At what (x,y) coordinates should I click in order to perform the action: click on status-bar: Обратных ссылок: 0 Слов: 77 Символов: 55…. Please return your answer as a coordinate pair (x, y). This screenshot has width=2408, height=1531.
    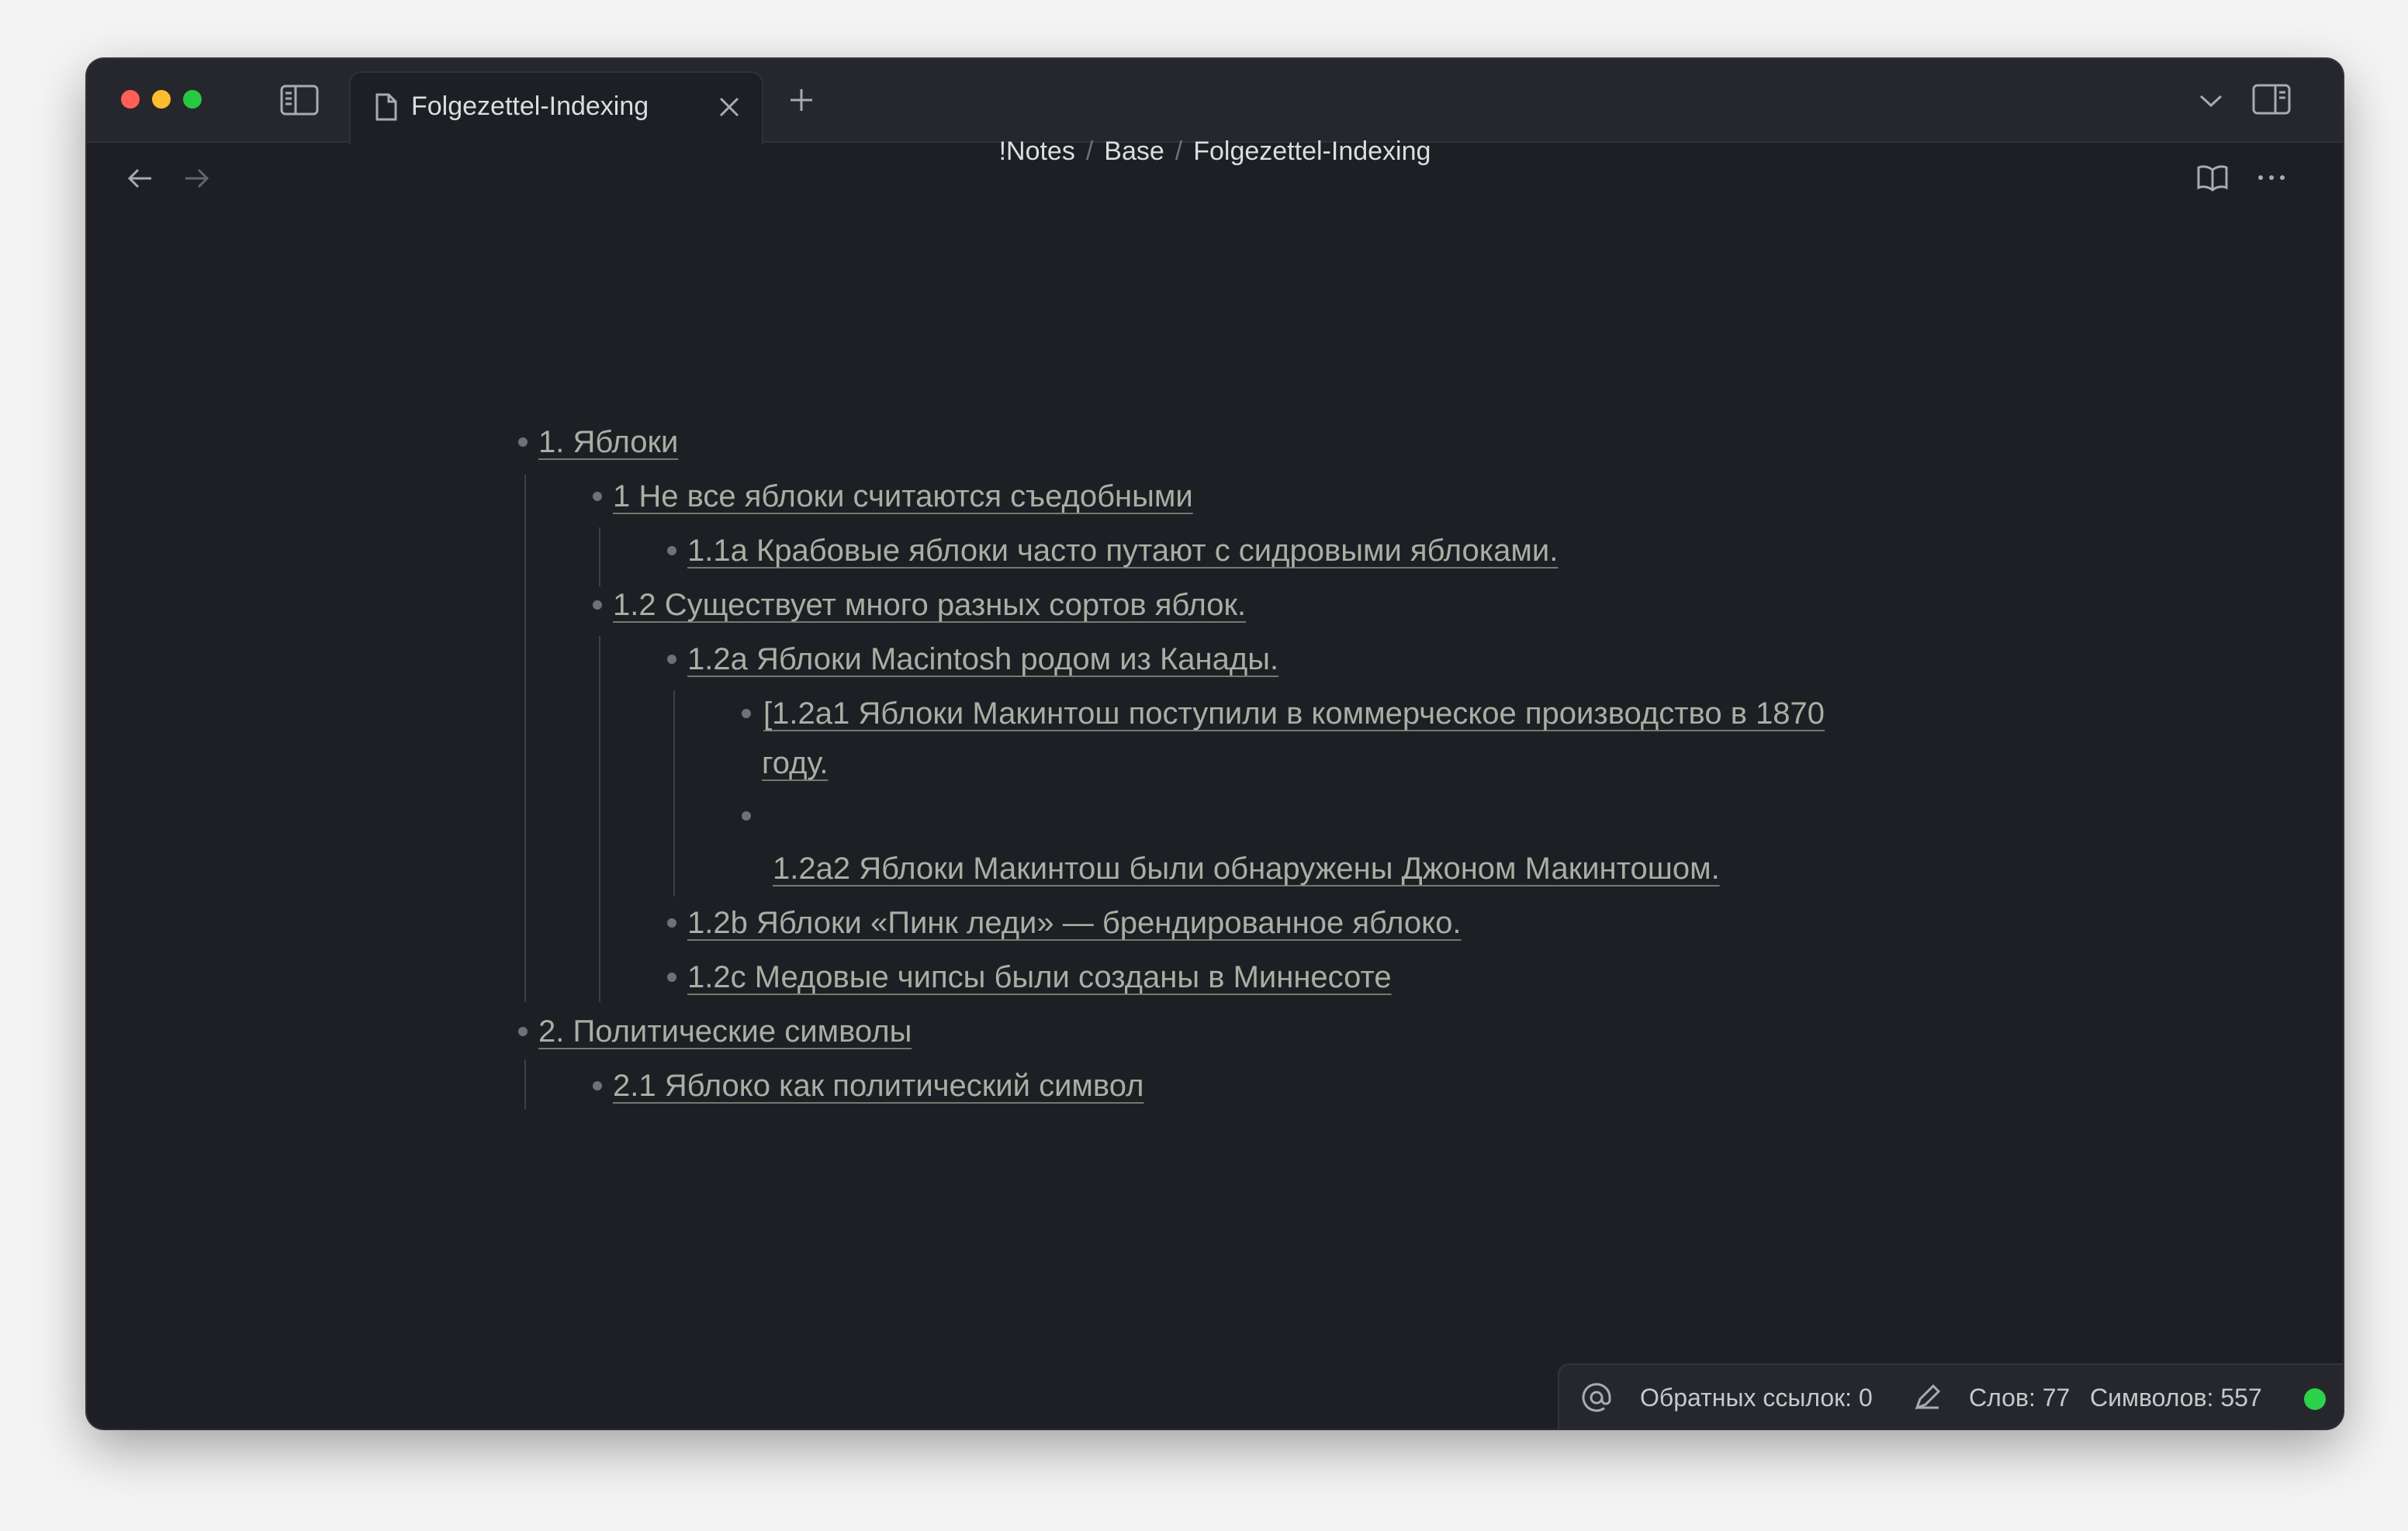
    Looking at the image, I should click on (1950, 1396).